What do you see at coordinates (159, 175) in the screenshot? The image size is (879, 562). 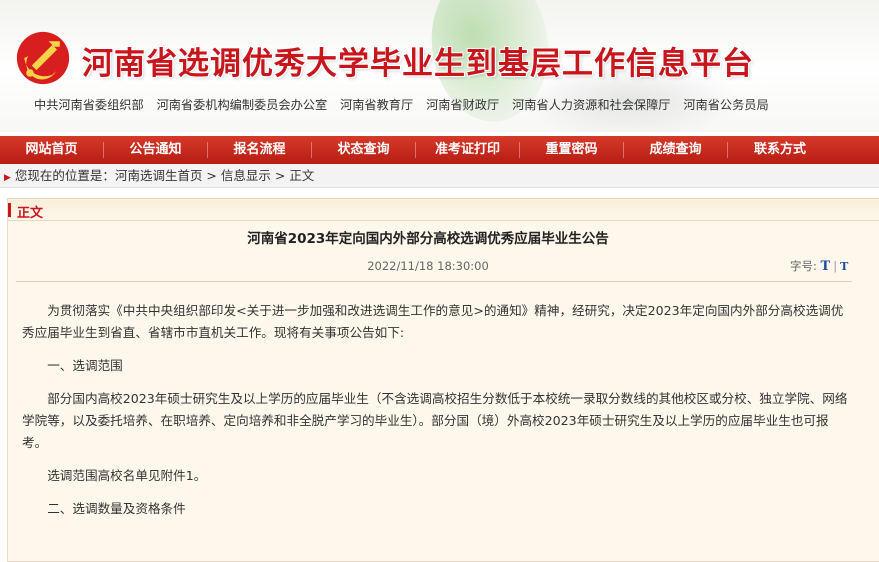 I see `breadcrumb-home-link: 河南选调生首页` at bounding box center [159, 175].